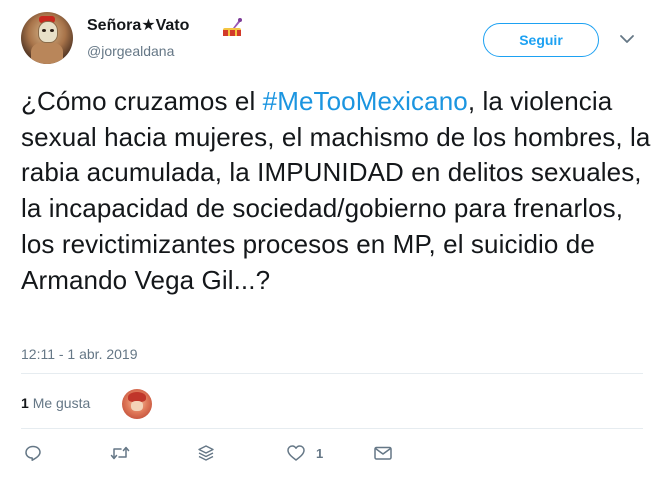 Image resolution: width=666 pixels, height=478 pixels. What do you see at coordinates (320, 453) in the screenshot?
I see `like-count: 1` at bounding box center [320, 453].